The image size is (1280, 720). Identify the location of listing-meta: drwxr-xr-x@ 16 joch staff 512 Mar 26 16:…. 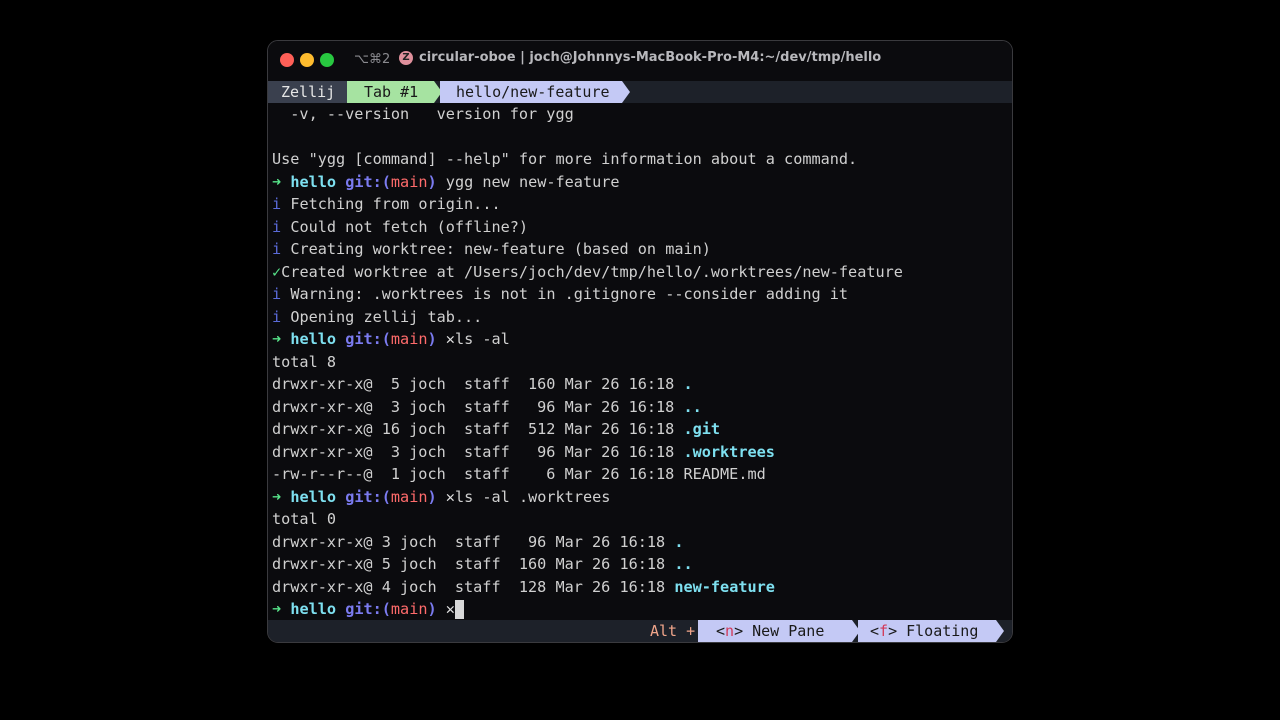
(478, 429).